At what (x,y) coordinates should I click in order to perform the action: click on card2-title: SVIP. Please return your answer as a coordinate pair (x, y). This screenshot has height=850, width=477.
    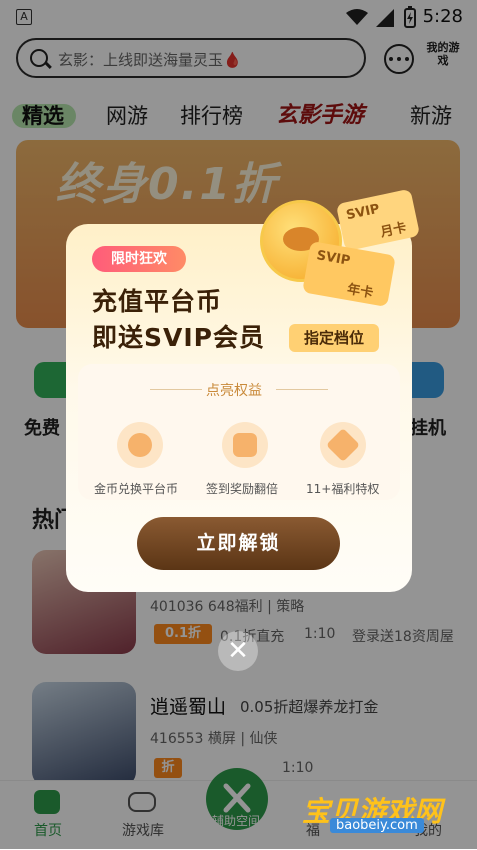
    Looking at the image, I should click on (333, 258).